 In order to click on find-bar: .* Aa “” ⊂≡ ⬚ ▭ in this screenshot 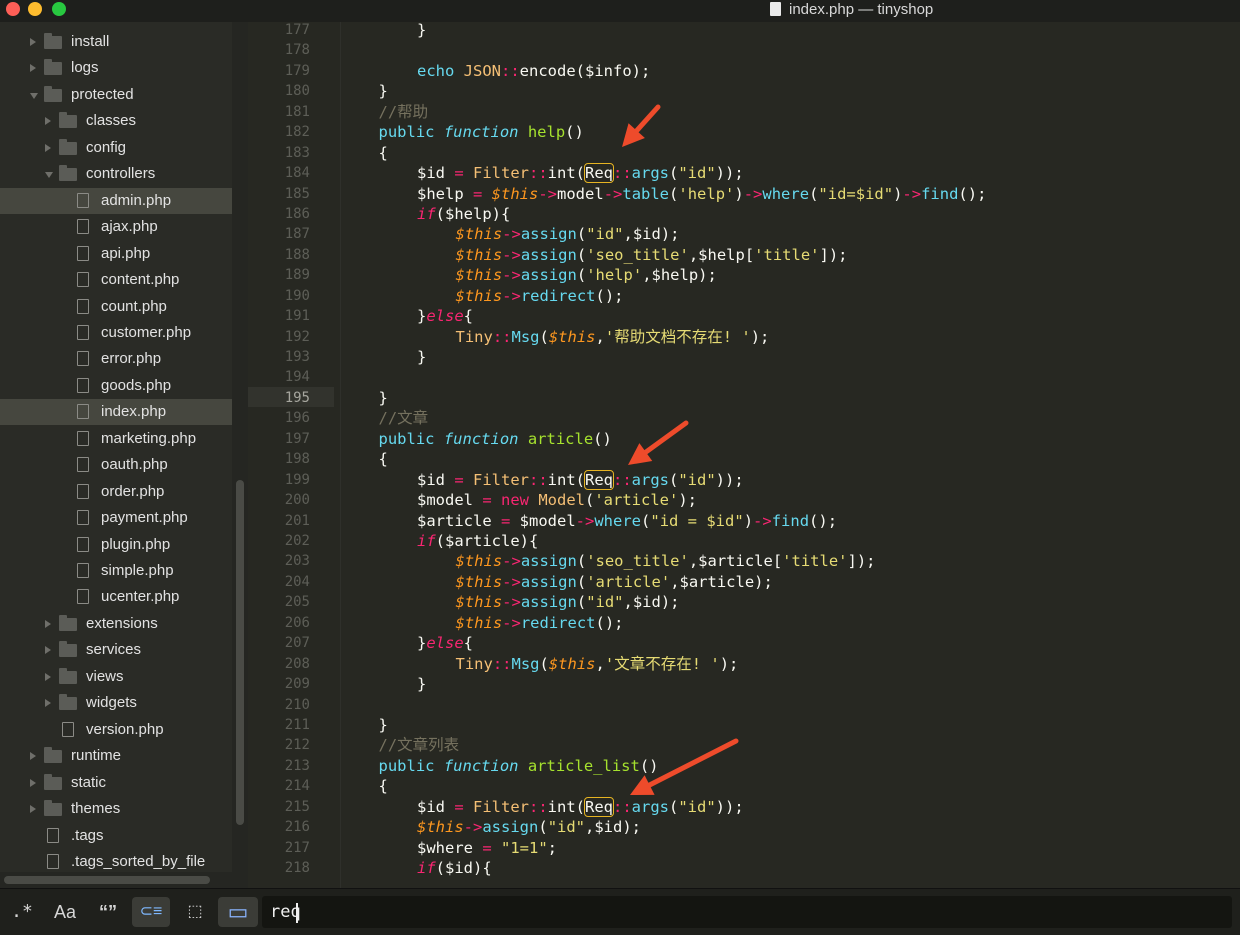, I will do `click(620, 911)`.